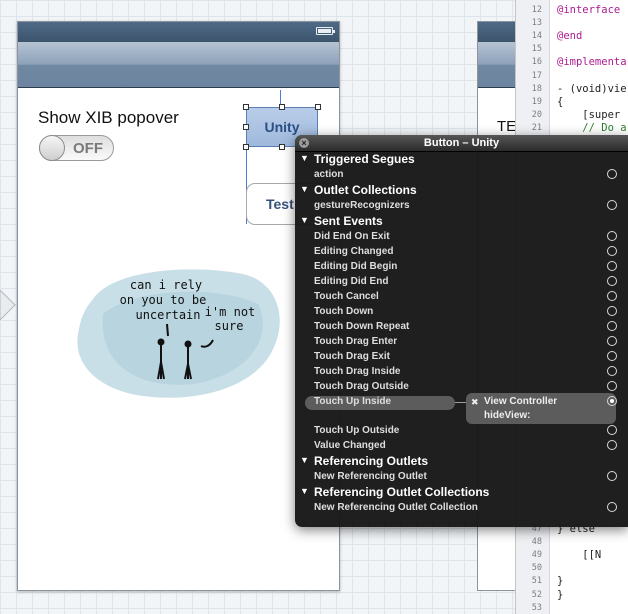  Describe the element at coordinates (461, 160) in the screenshot. I see `section-header: ▼ Triggered Segues` at that location.